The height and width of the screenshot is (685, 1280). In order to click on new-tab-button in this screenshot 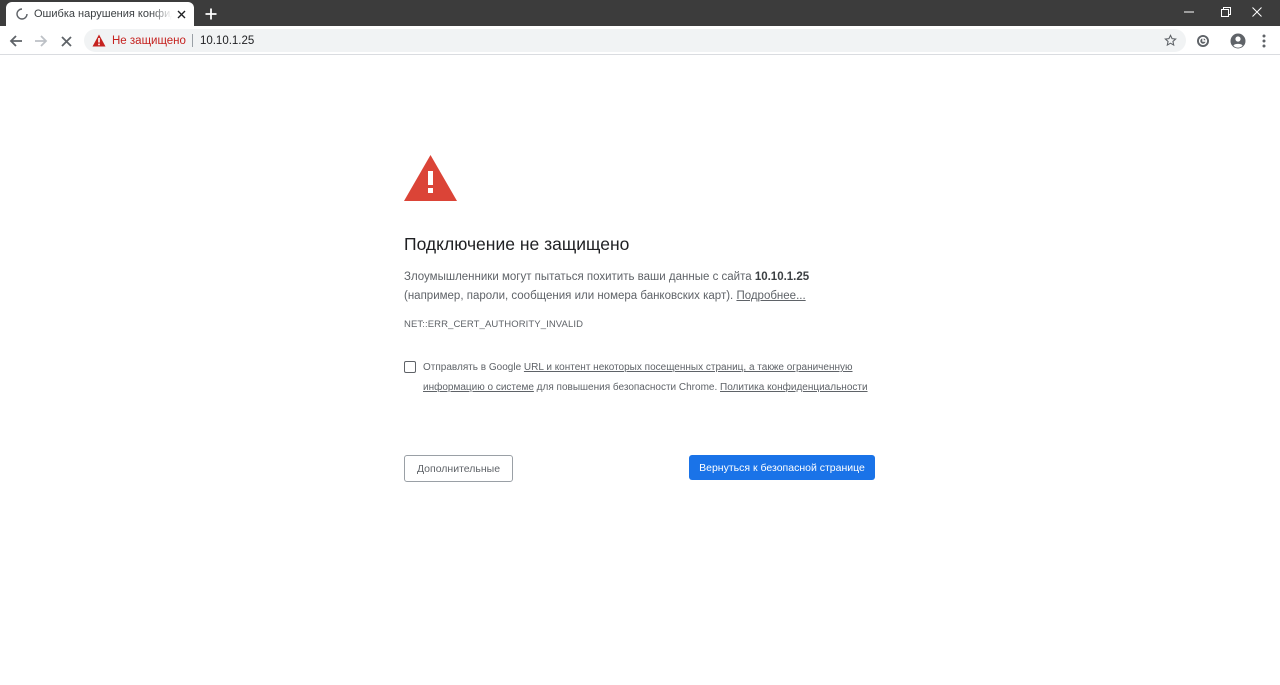, I will do `click(211, 14)`.